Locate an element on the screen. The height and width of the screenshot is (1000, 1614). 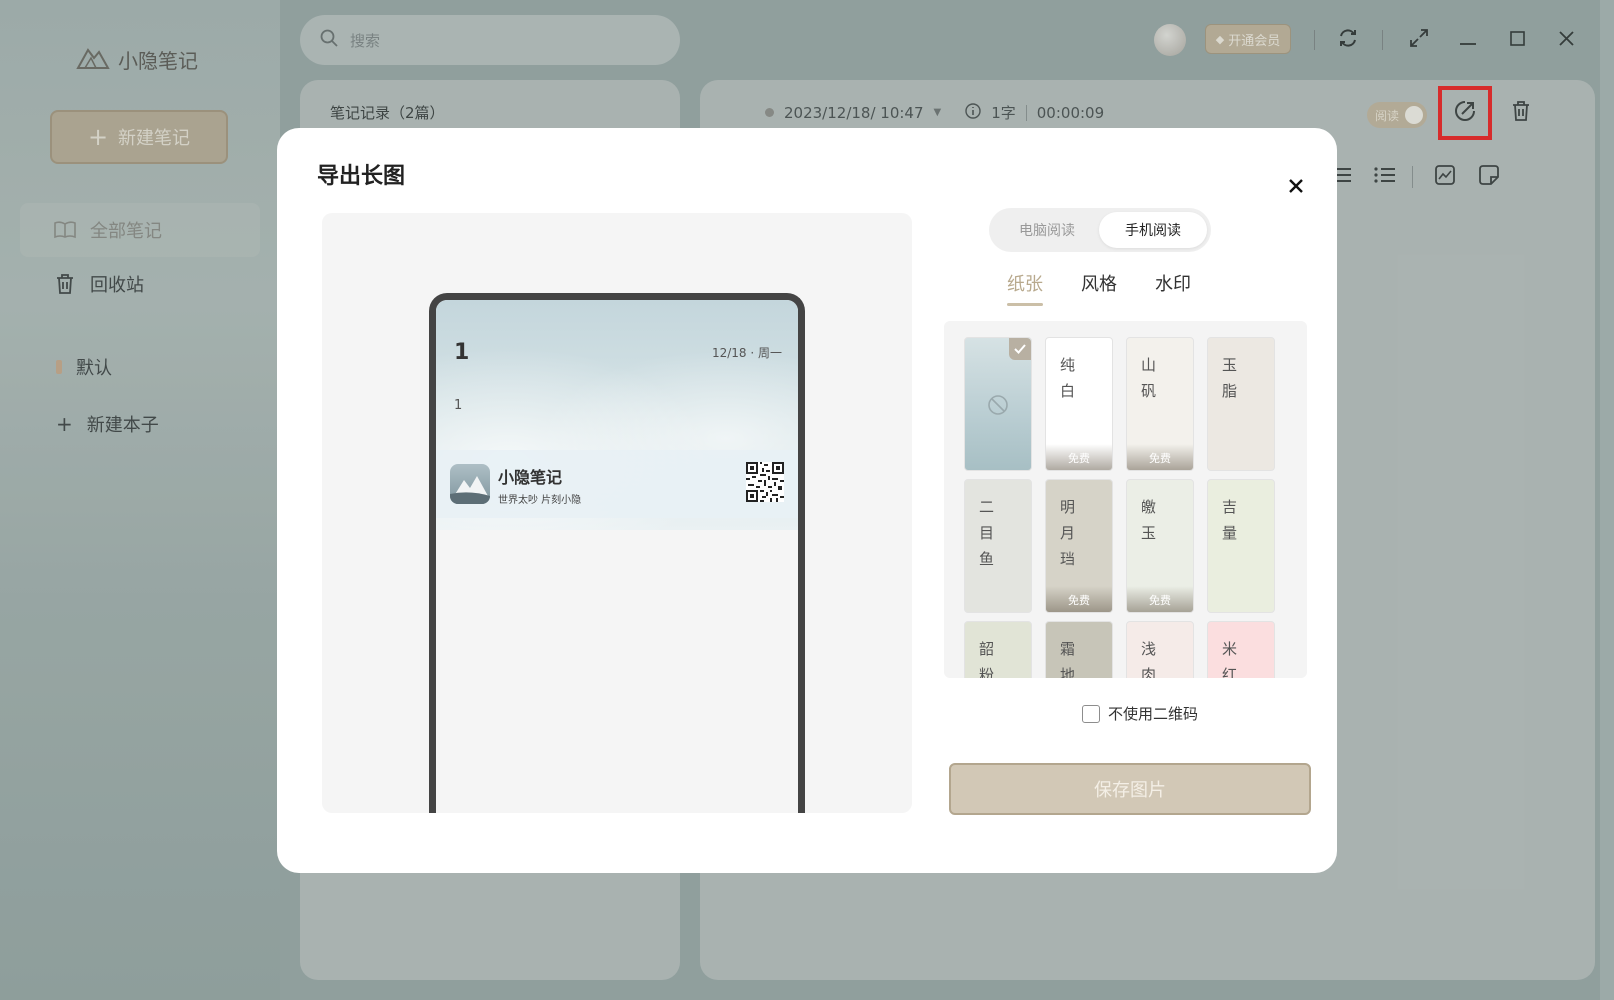
no-qr-option: 不使用二维码 is located at coordinates (1140, 713).